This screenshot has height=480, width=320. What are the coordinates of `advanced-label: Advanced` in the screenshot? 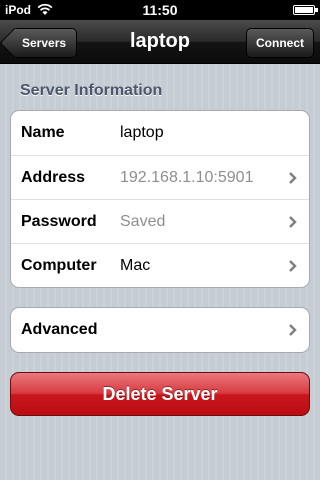 It's located at (59, 329).